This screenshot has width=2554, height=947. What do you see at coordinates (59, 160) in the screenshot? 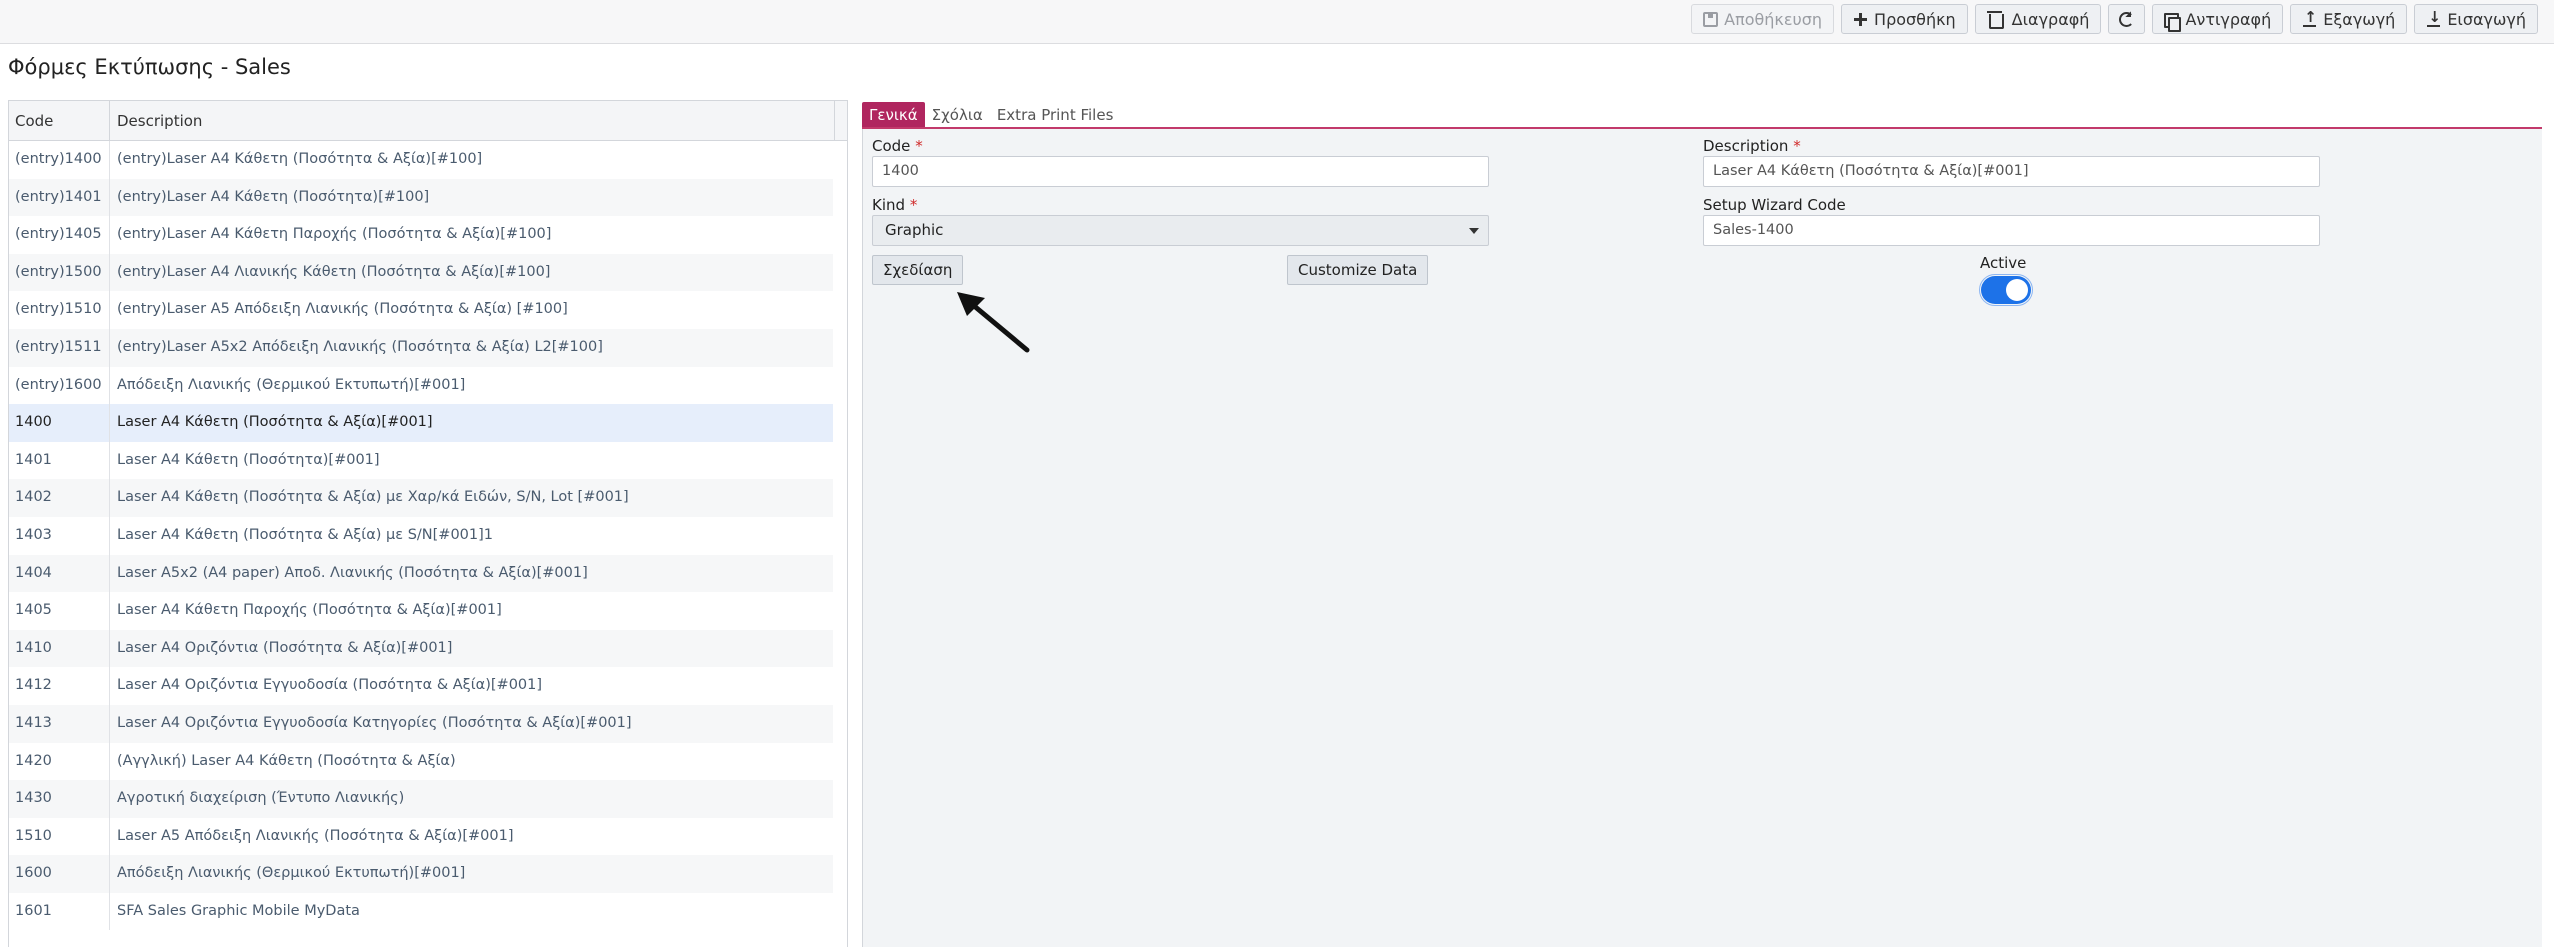
I see `cell-code: (entry)1400` at bounding box center [59, 160].